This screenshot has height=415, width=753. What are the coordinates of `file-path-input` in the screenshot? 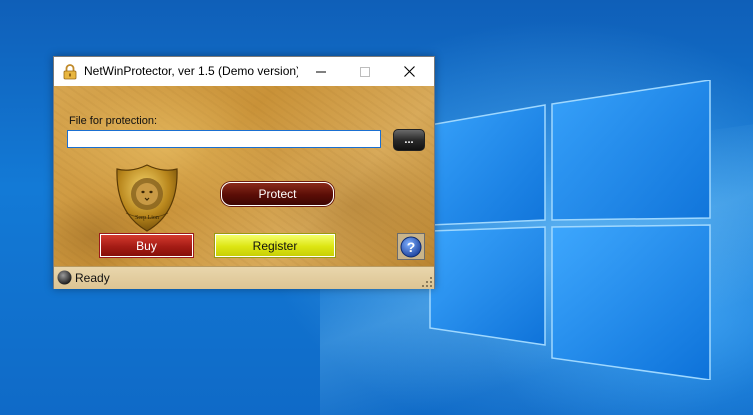 It's located at (224, 139).